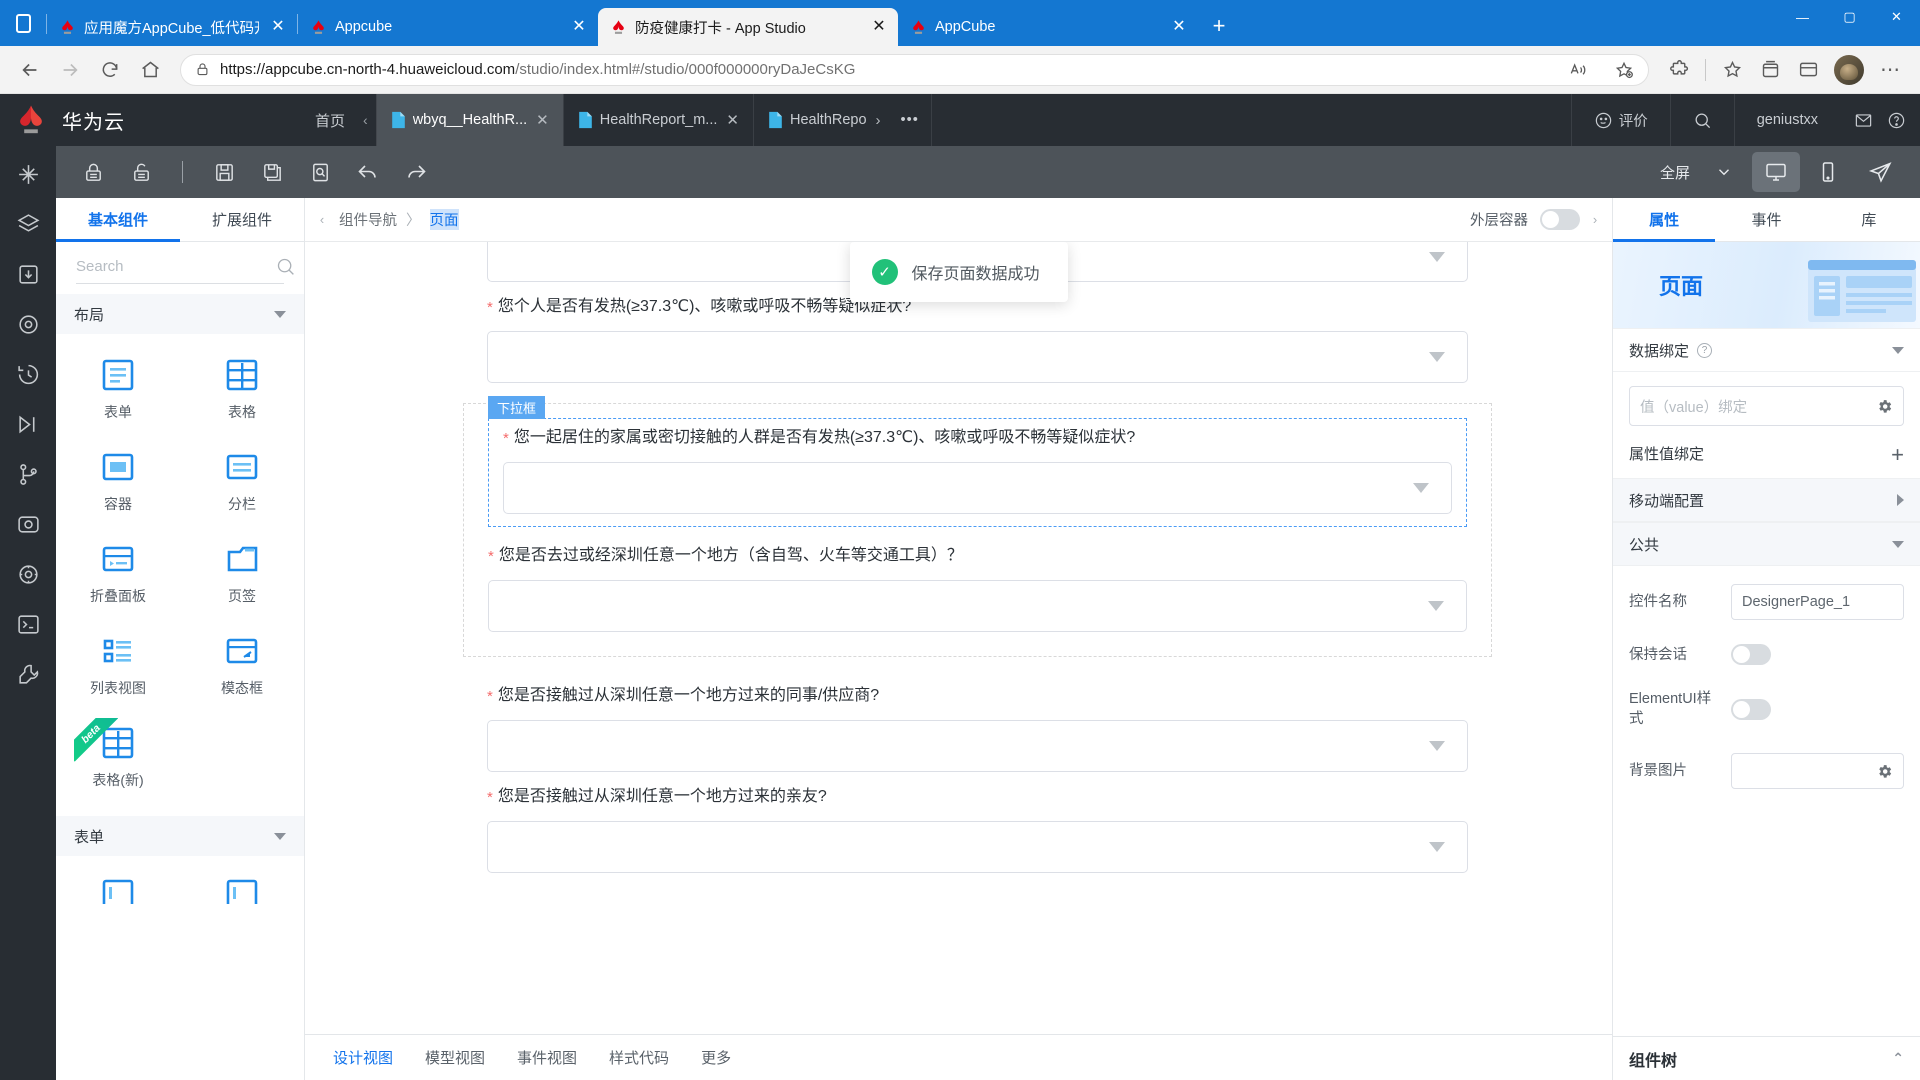 This screenshot has width=1920, height=1080. Describe the element at coordinates (448, 27) in the screenshot. I see `browser-tab-2: Appcube ✕` at that location.